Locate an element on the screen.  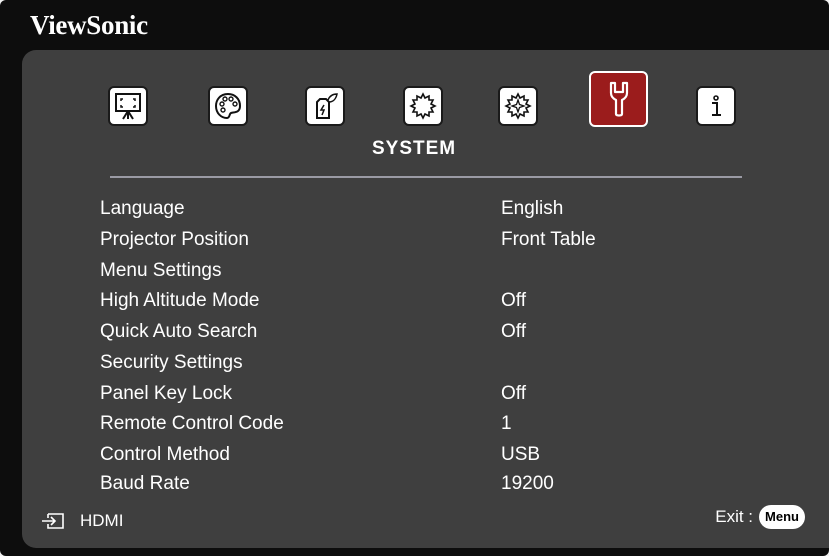
wrench-system-icon is located at coordinates (618, 99).